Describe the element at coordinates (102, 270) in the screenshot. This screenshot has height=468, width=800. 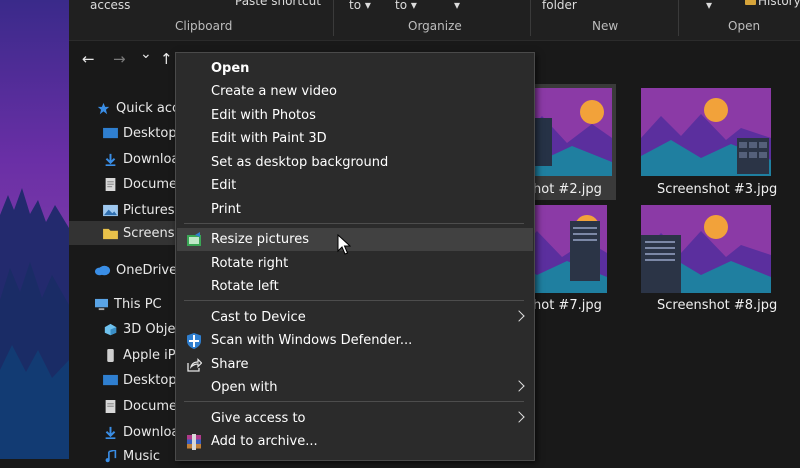
I see `cloud-icon` at that location.